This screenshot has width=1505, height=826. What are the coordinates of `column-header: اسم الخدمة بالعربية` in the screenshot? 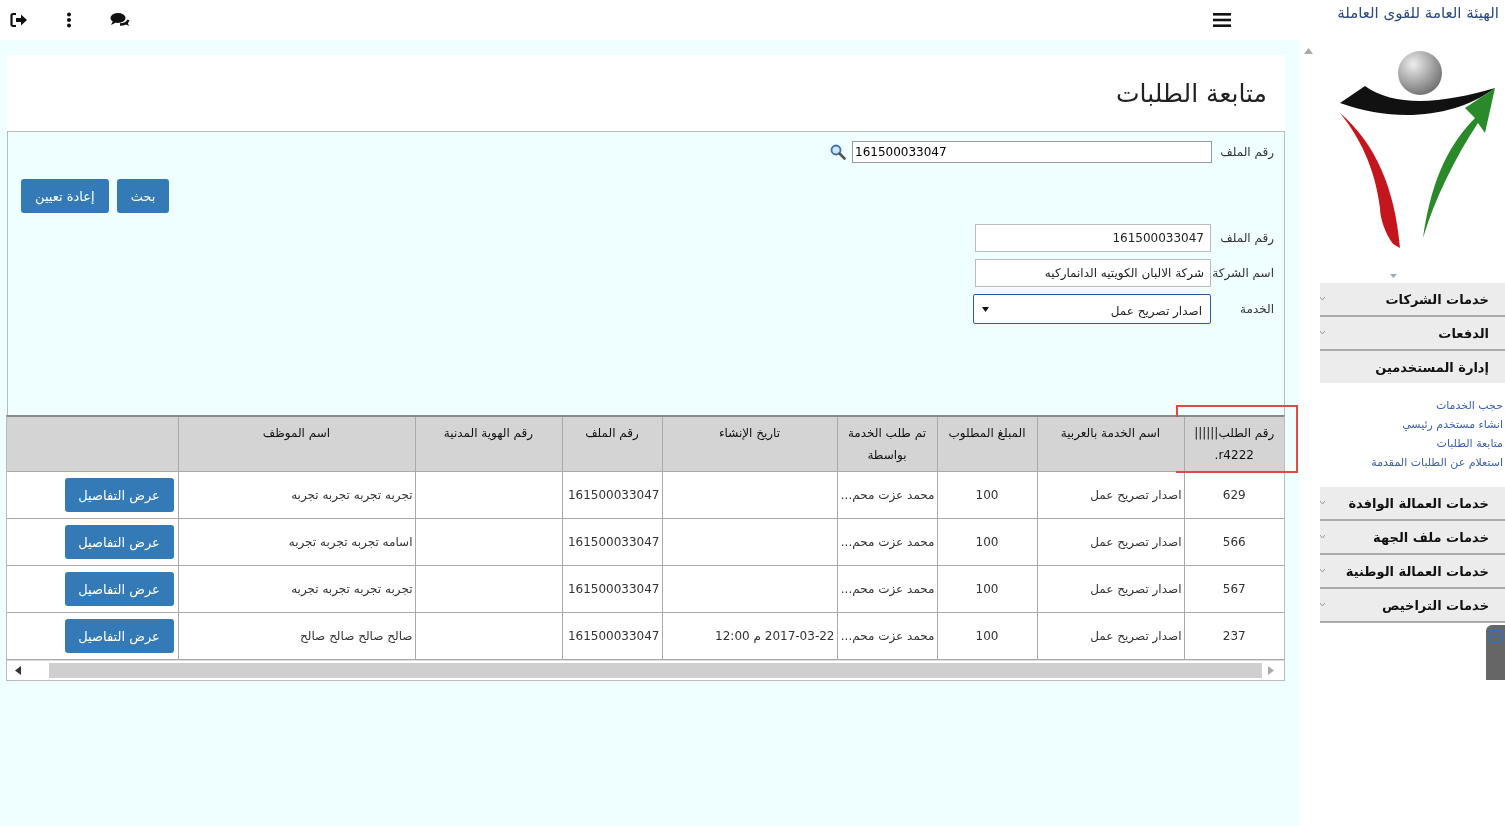 It's located at (1110, 444).